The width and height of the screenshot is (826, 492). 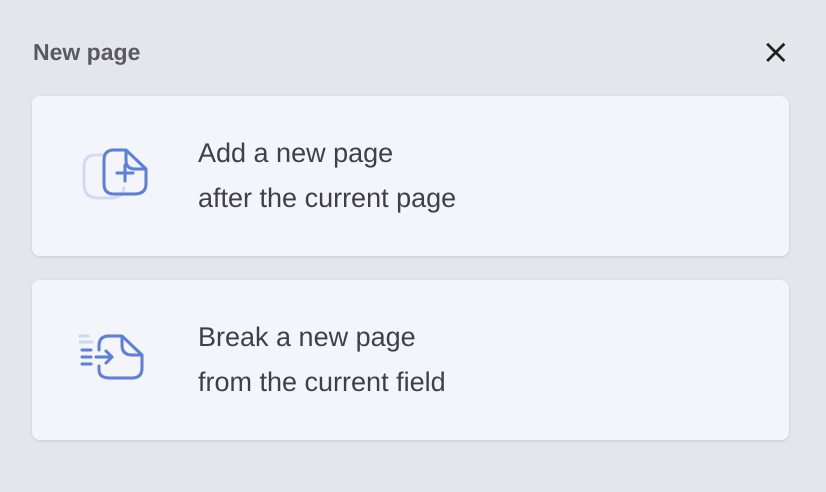 I want to click on option-text: Break a new page from the current field, so click(x=322, y=360).